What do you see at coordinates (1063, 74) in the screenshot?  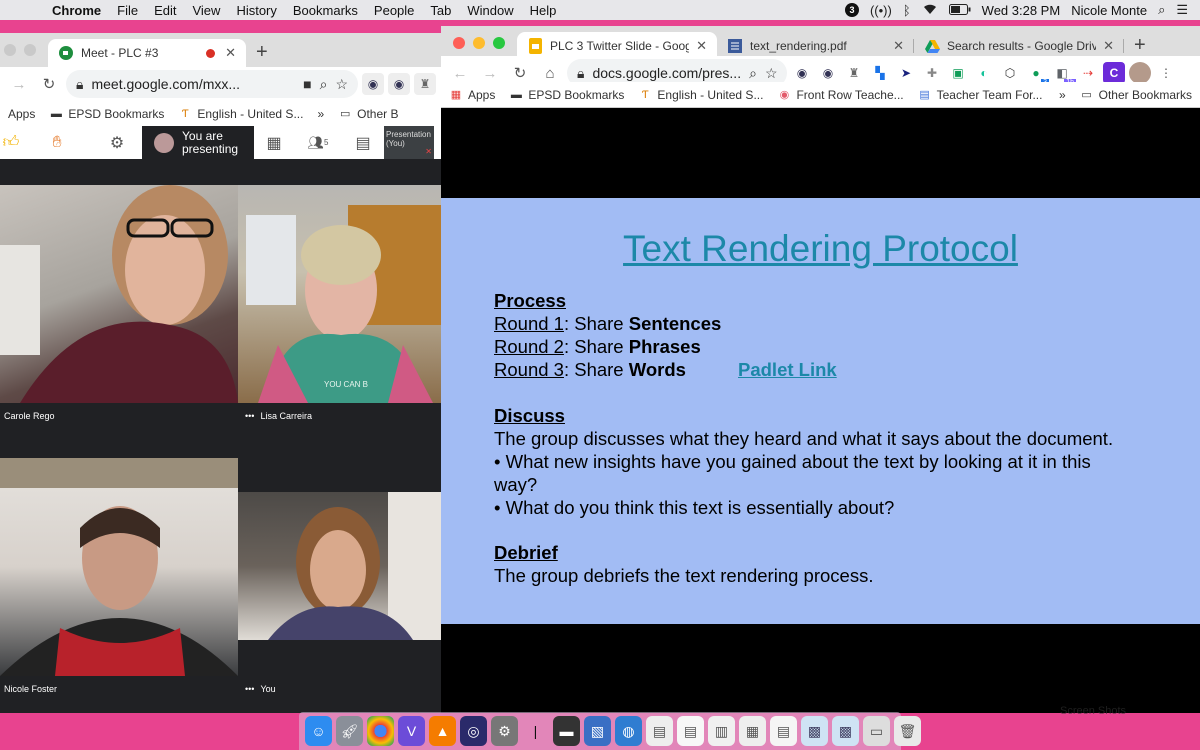 I see `timer-extension-icon: ◧1h` at bounding box center [1063, 74].